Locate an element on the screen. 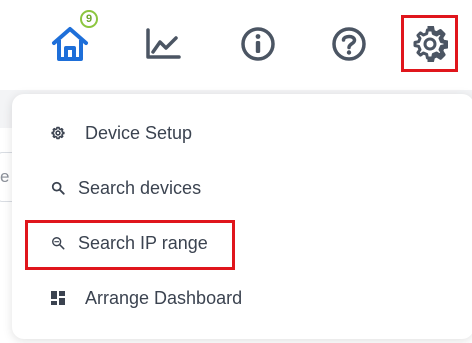  search-ip-icon is located at coordinates (58, 243).